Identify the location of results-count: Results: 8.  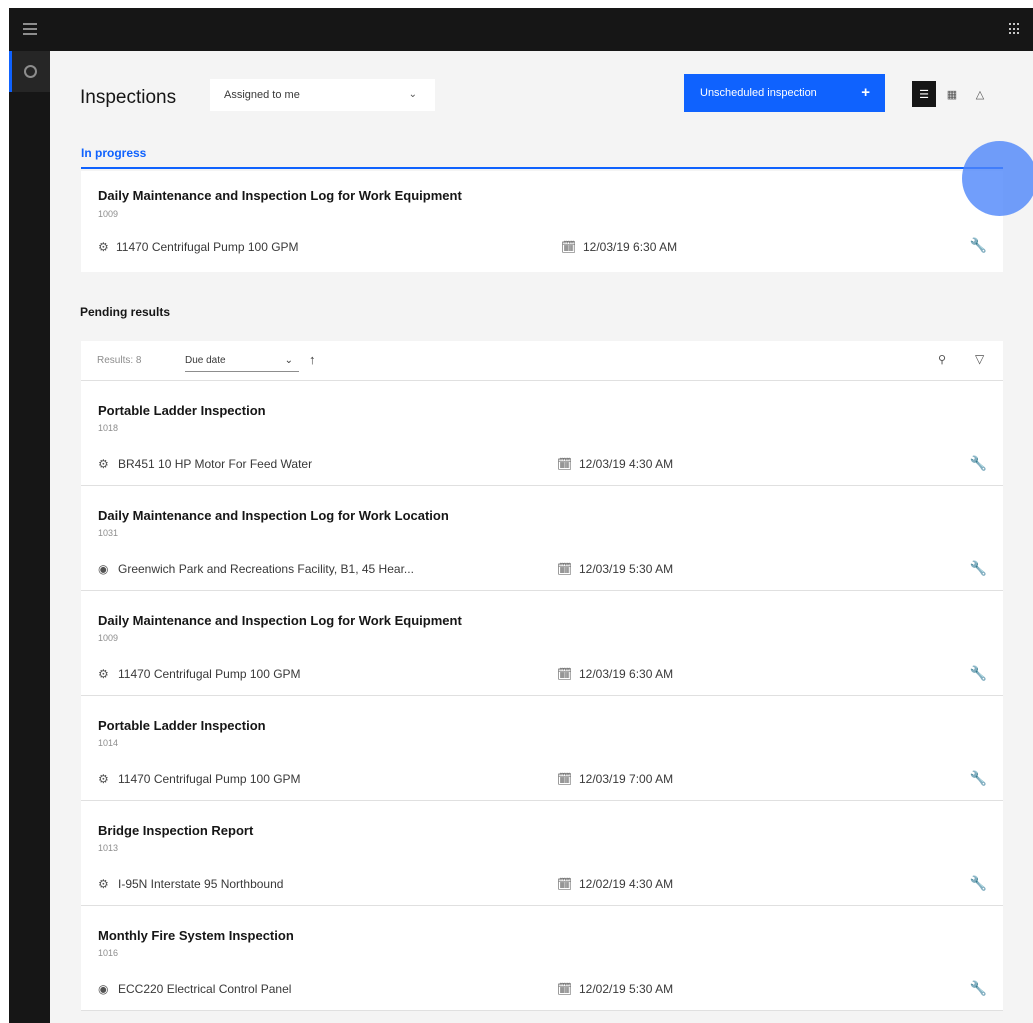
(119, 360).